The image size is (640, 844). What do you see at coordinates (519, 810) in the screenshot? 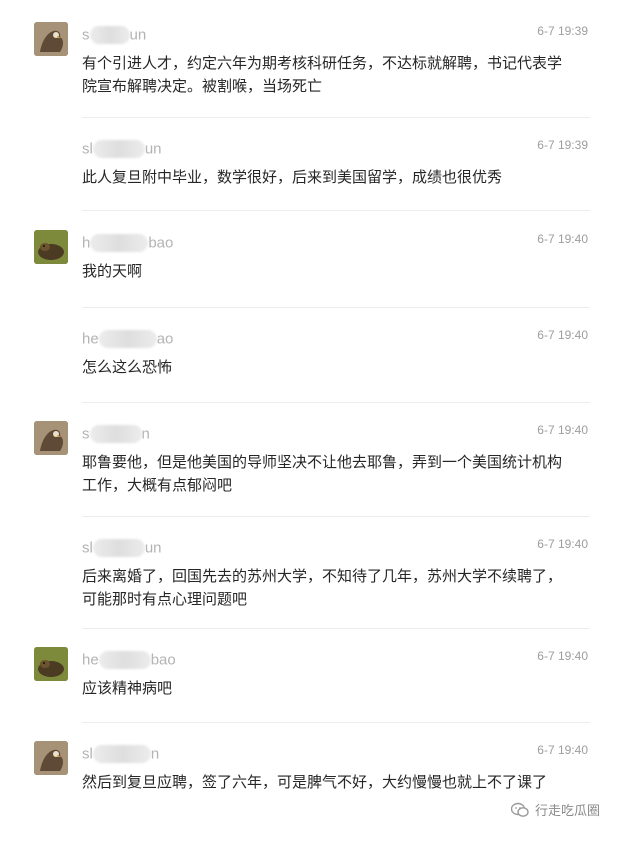
I see `wechat-channel-icon` at bounding box center [519, 810].